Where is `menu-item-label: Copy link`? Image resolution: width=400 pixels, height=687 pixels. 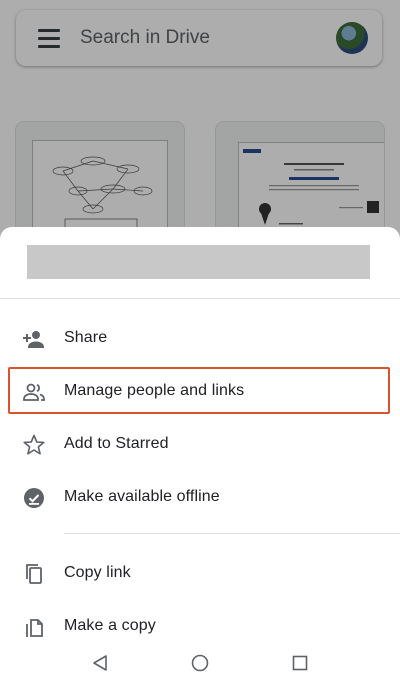
menu-item-label: Copy link is located at coordinates (97, 572).